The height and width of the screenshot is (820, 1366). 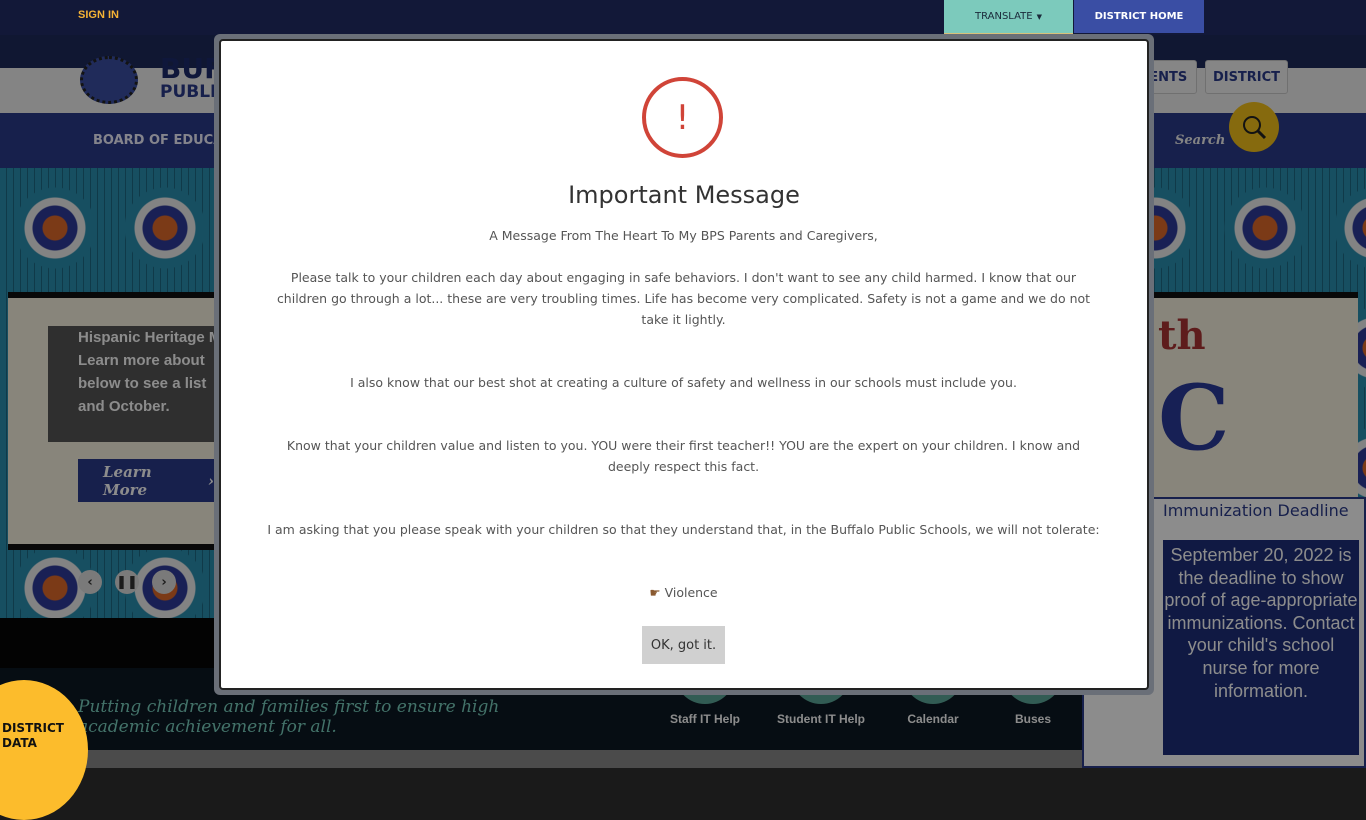 I want to click on modal-list-item: ☛ Violence, so click(x=683, y=592).